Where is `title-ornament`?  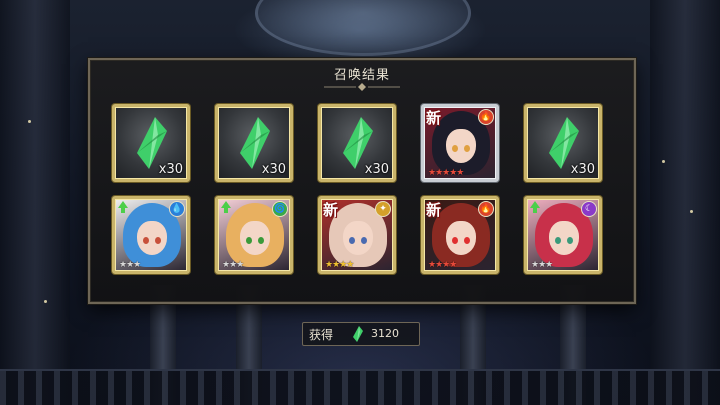 title-ornament is located at coordinates (362, 87).